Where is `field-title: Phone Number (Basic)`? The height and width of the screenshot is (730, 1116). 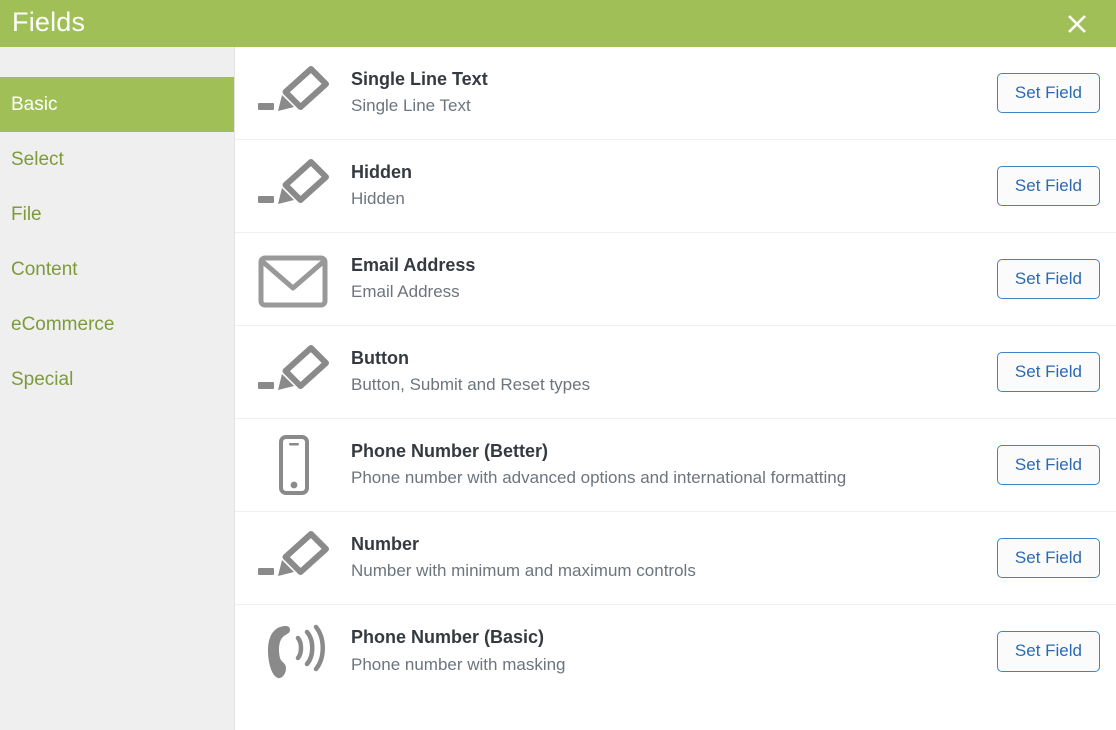 field-title: Phone Number (Basic) is located at coordinates (448, 637).